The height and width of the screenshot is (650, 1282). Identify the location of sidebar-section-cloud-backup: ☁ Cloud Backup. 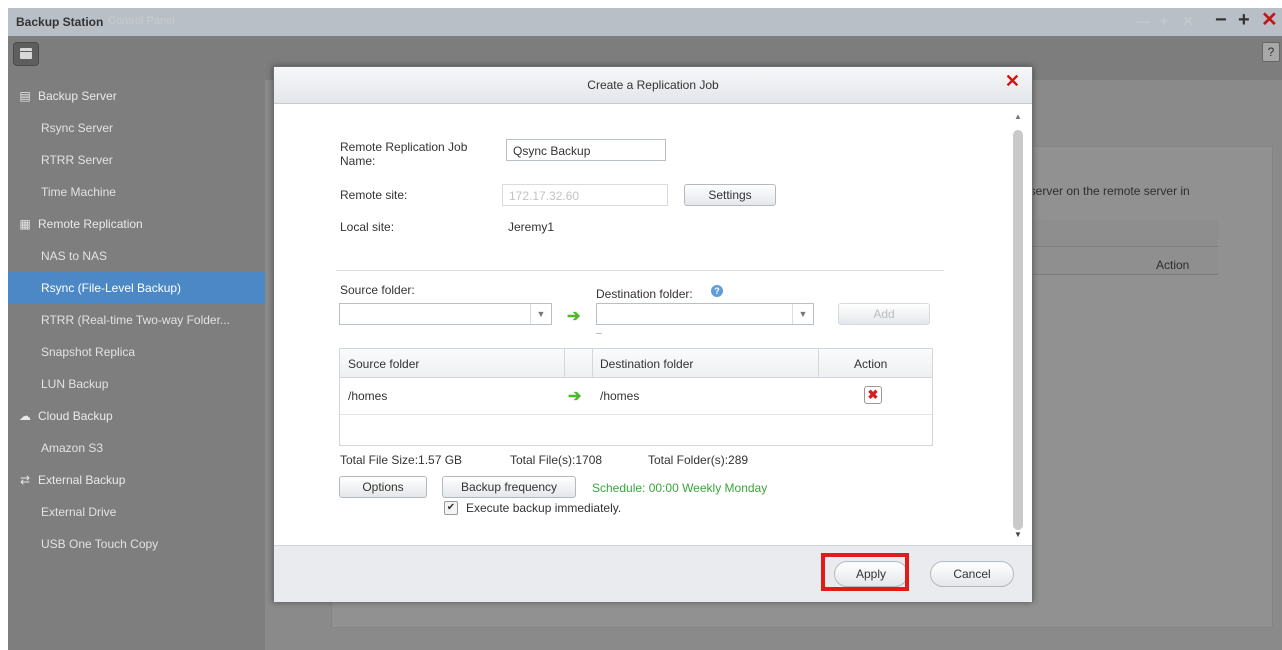
(141, 416).